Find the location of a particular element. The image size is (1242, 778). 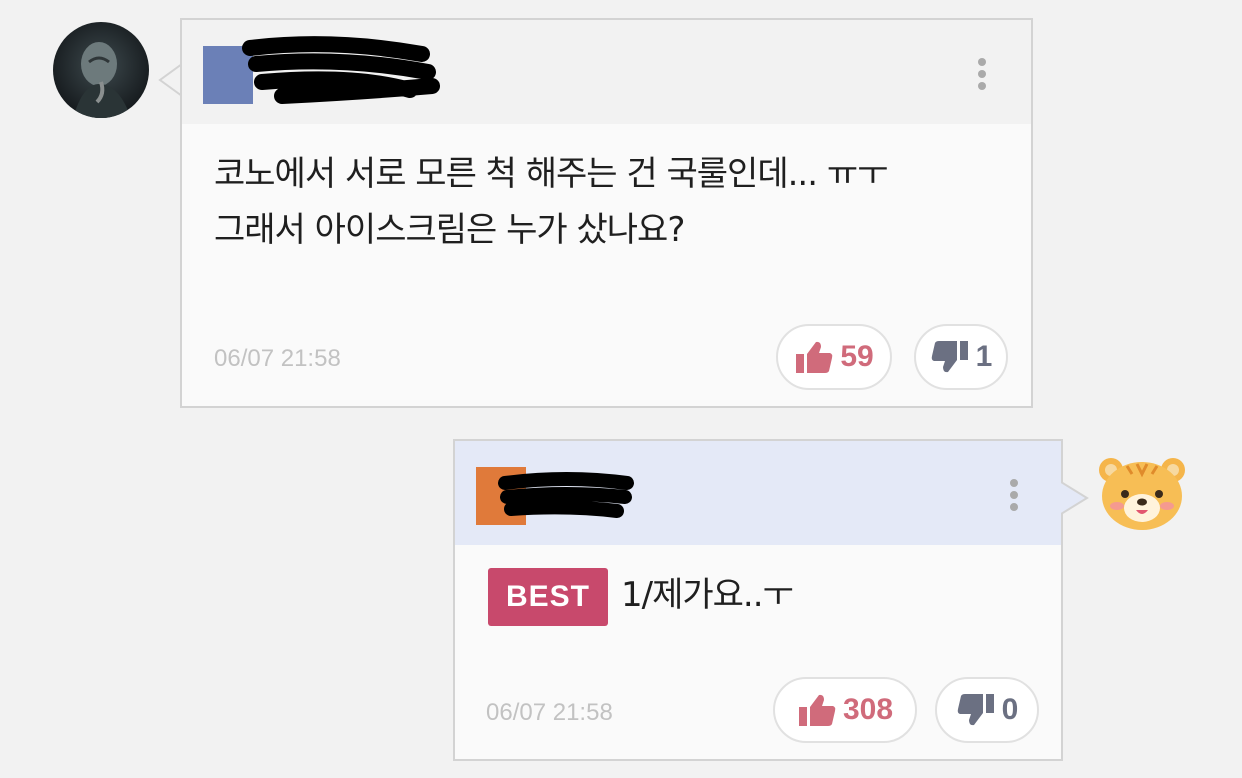

best-badge: BEST is located at coordinates (548, 597).